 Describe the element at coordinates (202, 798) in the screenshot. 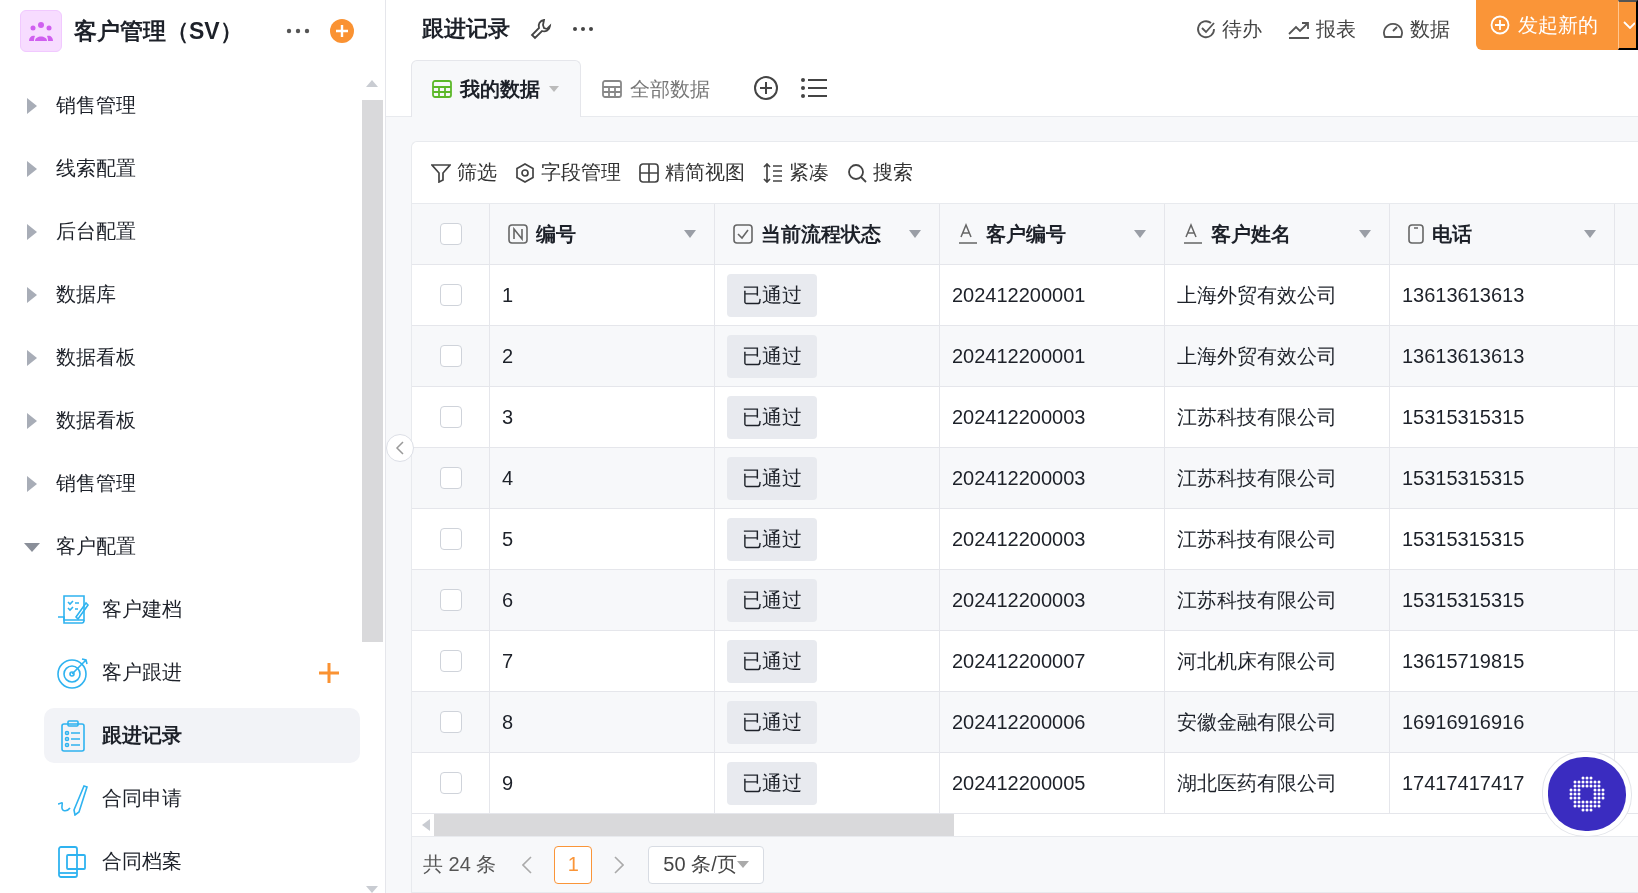

I see `menu-item: 合同申请` at that location.